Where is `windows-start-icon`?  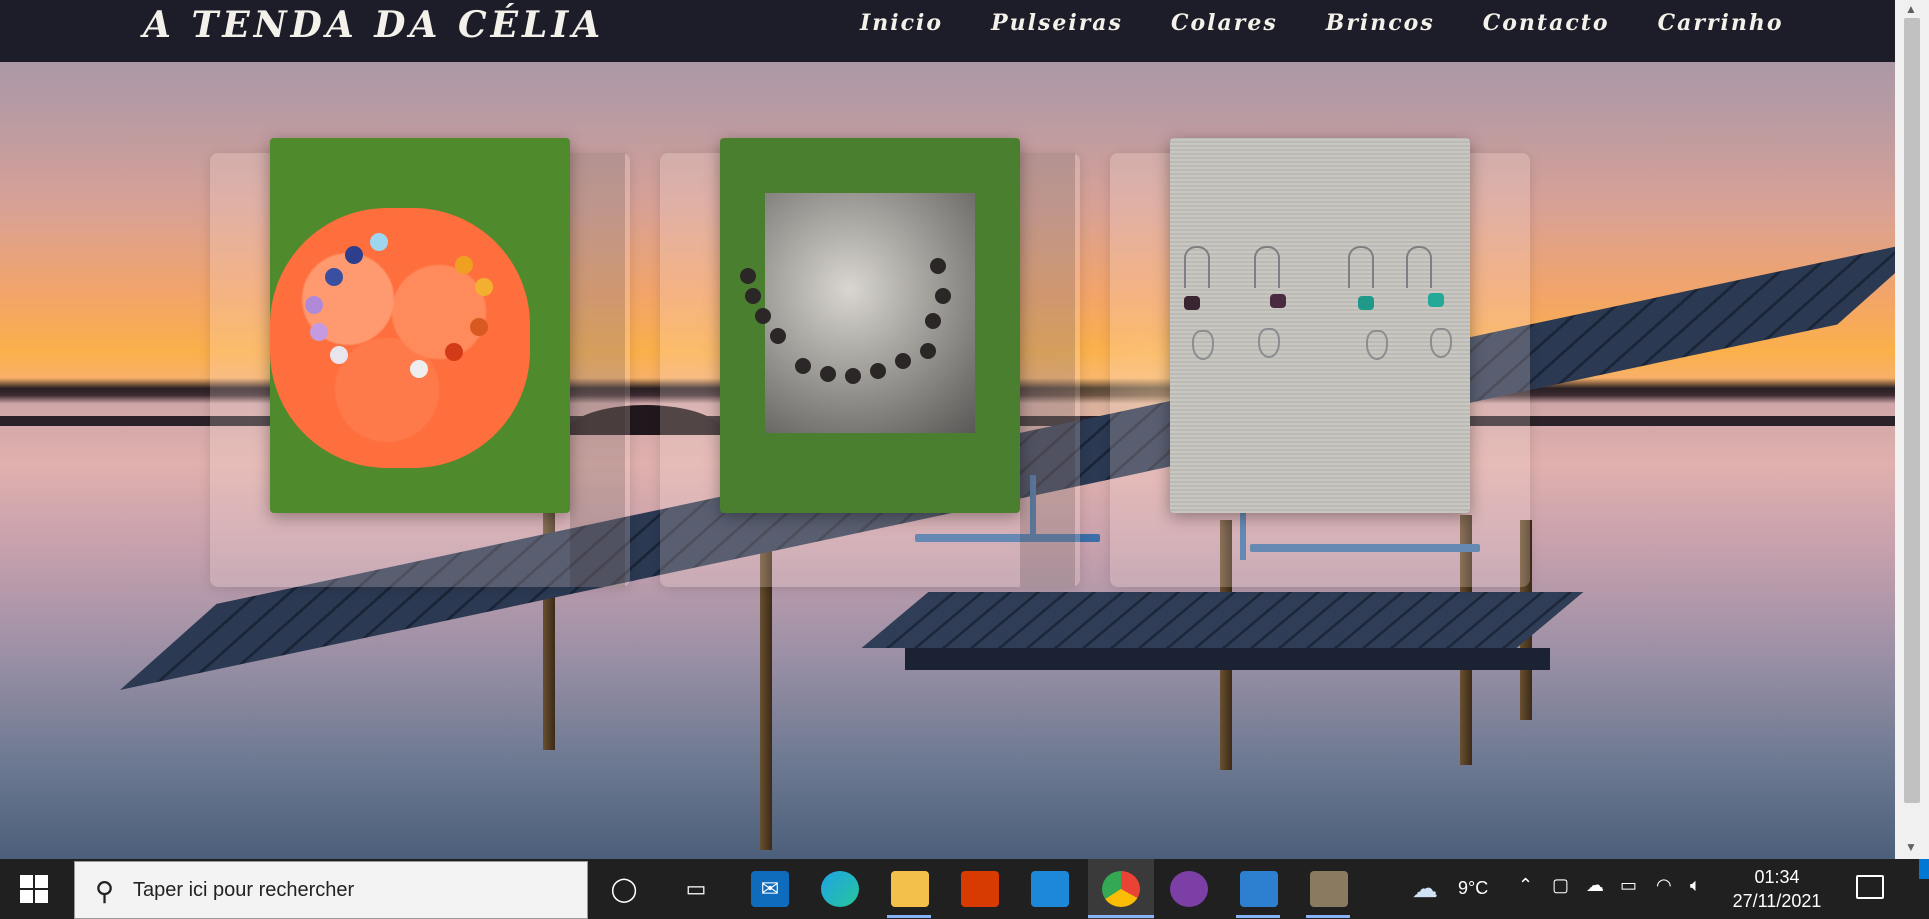
windows-start-icon is located at coordinates (34, 889).